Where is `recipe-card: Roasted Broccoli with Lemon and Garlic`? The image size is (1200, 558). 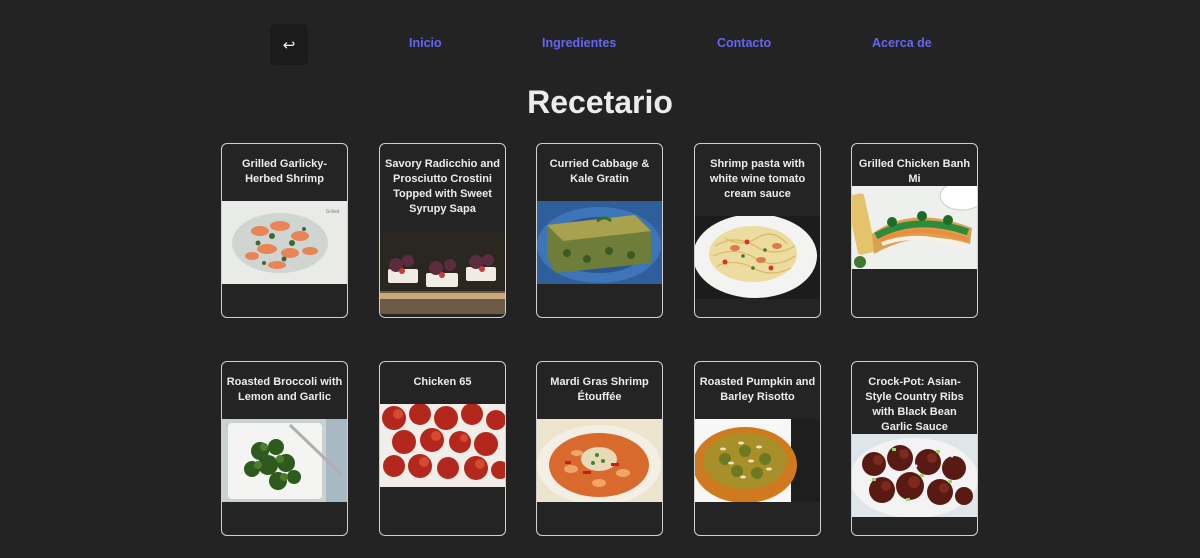
recipe-card: Roasted Broccoli with Lemon and Garlic is located at coordinates (284, 448).